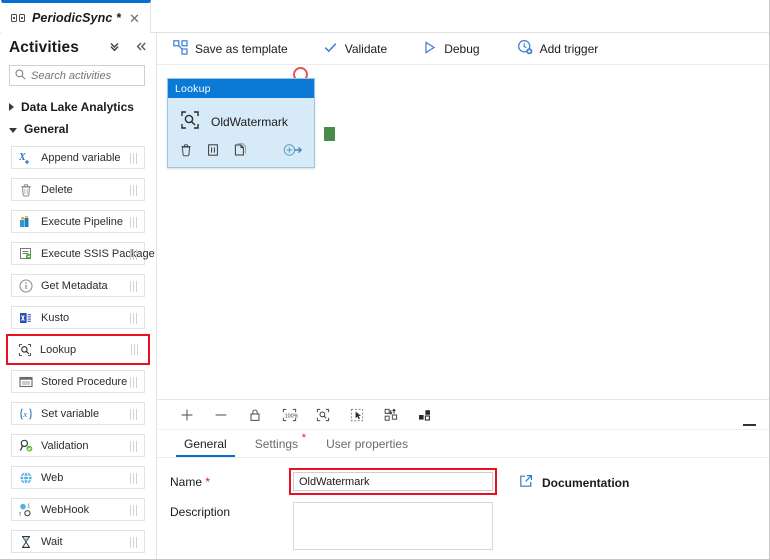  I want to click on zoom-to-100-icon: 100%, so click(289, 415).